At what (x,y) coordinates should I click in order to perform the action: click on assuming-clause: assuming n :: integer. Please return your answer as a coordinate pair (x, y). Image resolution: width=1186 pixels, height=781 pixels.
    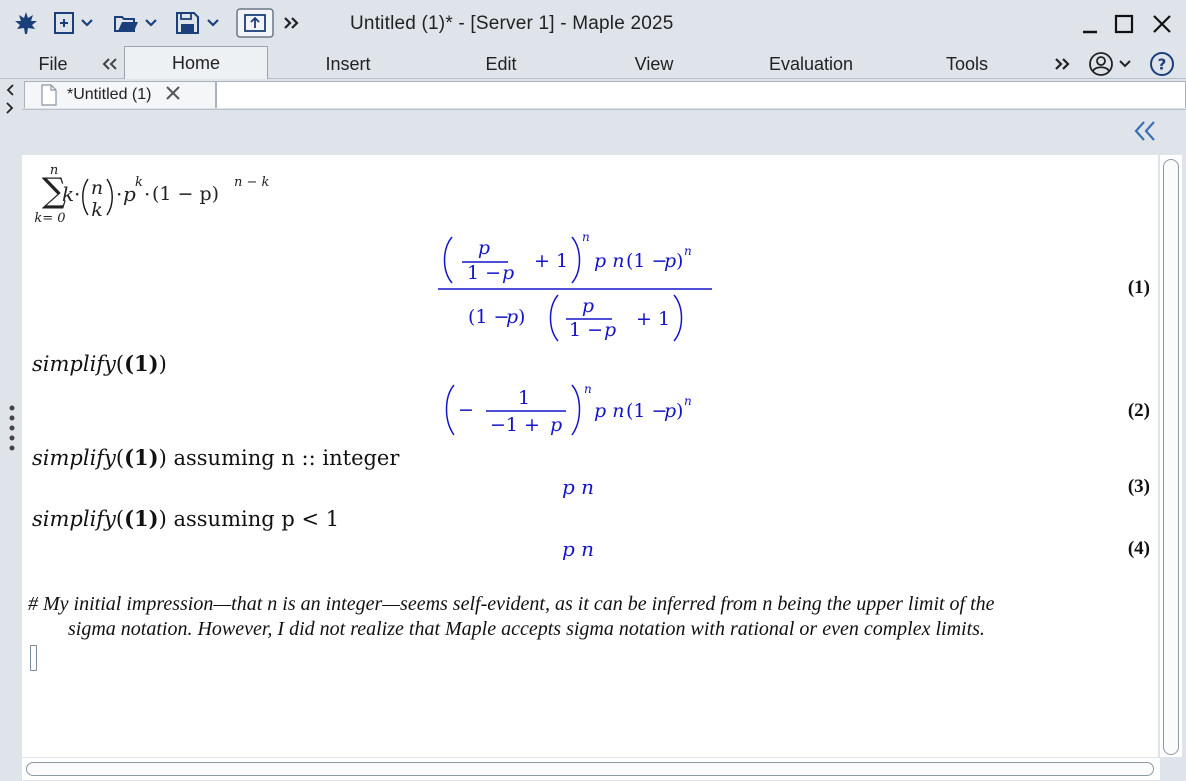
    Looking at the image, I should click on (283, 458).